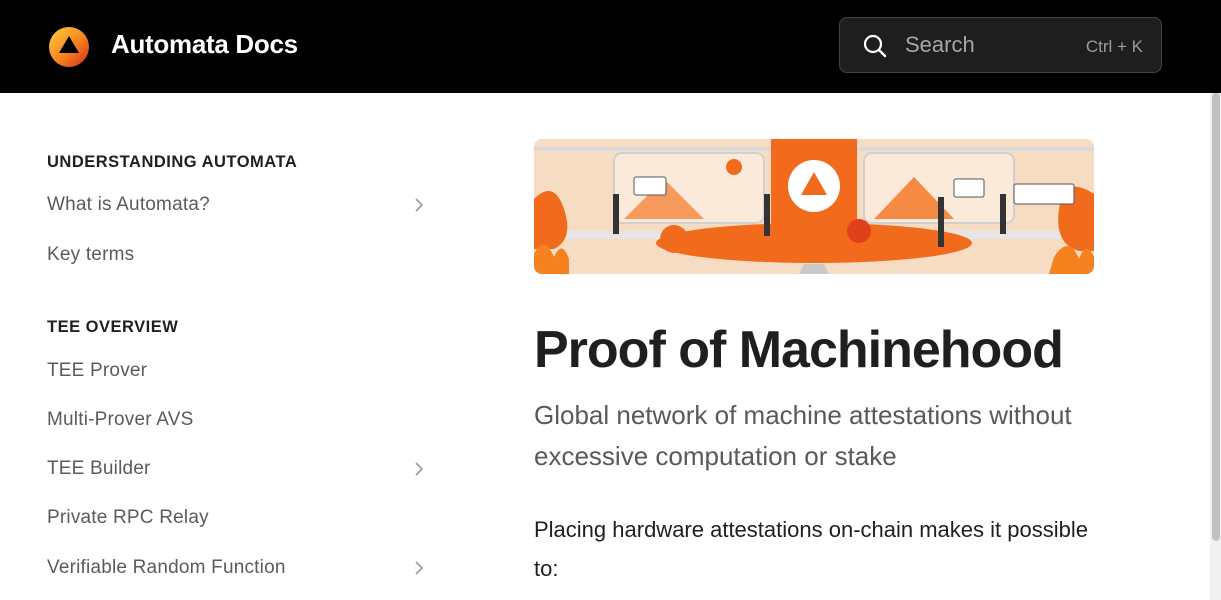 The width and height of the screenshot is (1221, 600). What do you see at coordinates (1114, 46) in the screenshot?
I see `search-shortcut-hint: Ctrl + K` at bounding box center [1114, 46].